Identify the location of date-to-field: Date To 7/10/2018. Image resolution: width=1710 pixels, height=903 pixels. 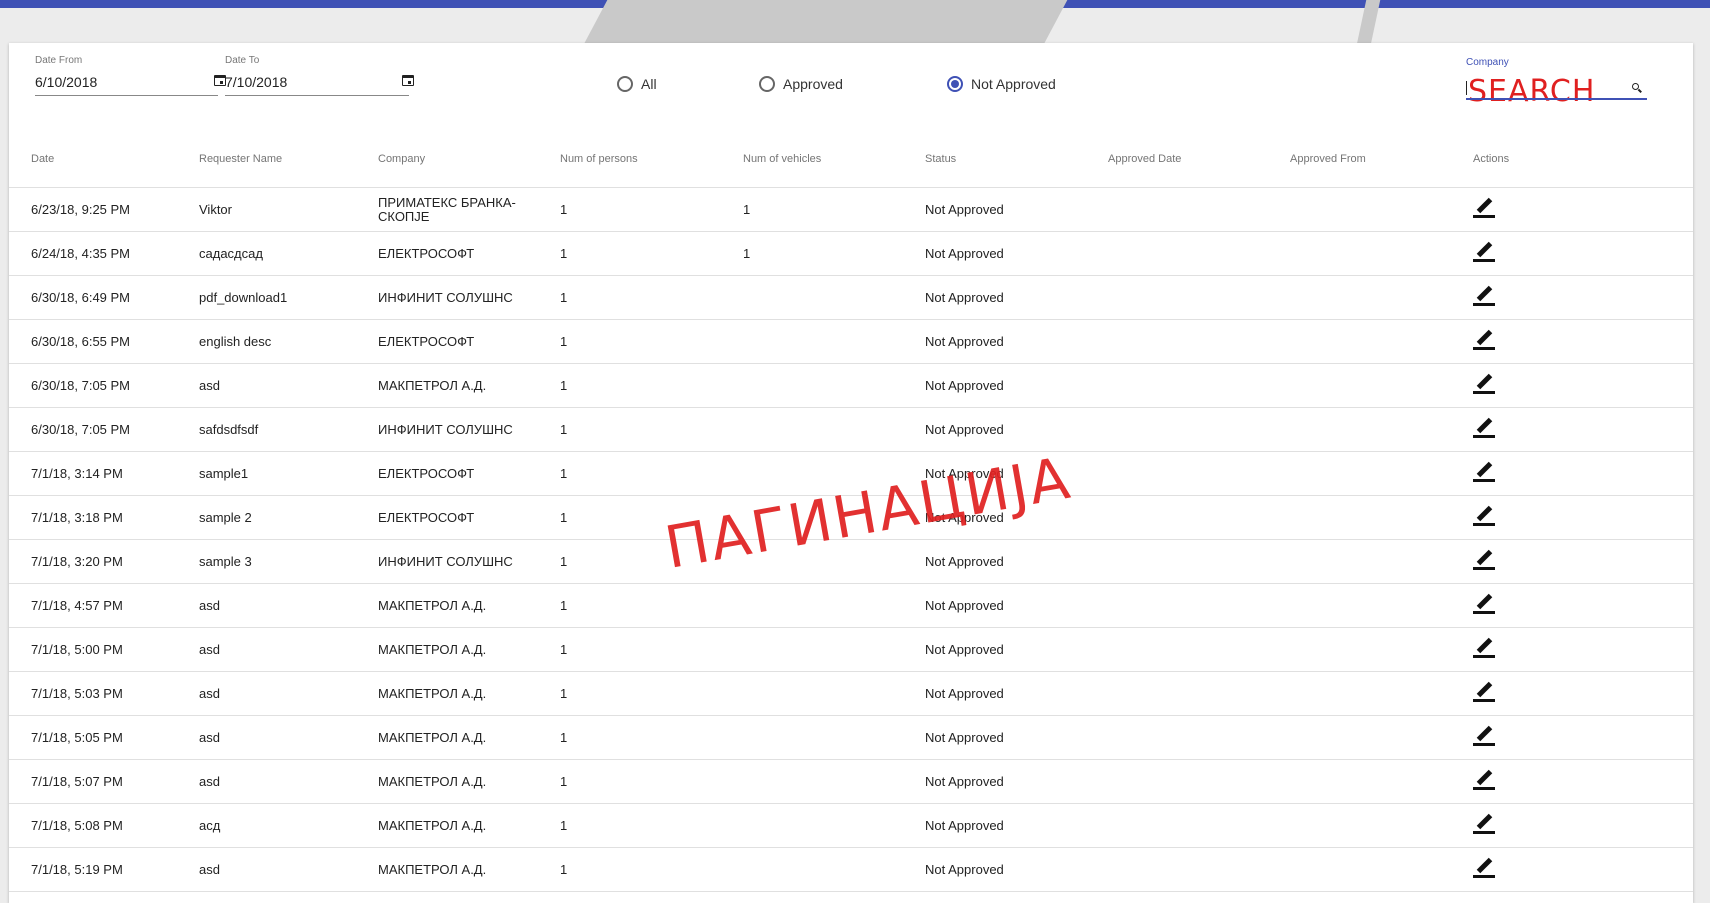
(319, 75).